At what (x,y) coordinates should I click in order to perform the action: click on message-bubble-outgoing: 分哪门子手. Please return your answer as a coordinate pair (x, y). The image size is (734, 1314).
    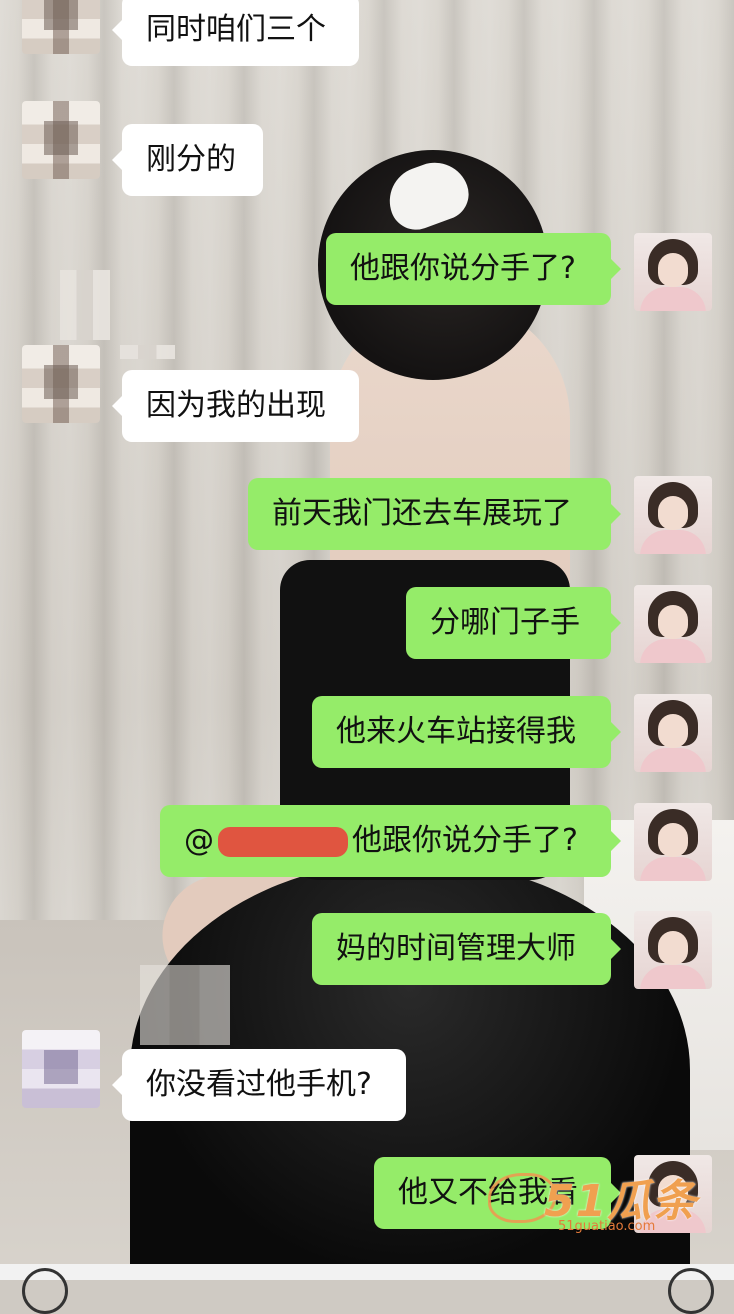
    Looking at the image, I should click on (513, 623).